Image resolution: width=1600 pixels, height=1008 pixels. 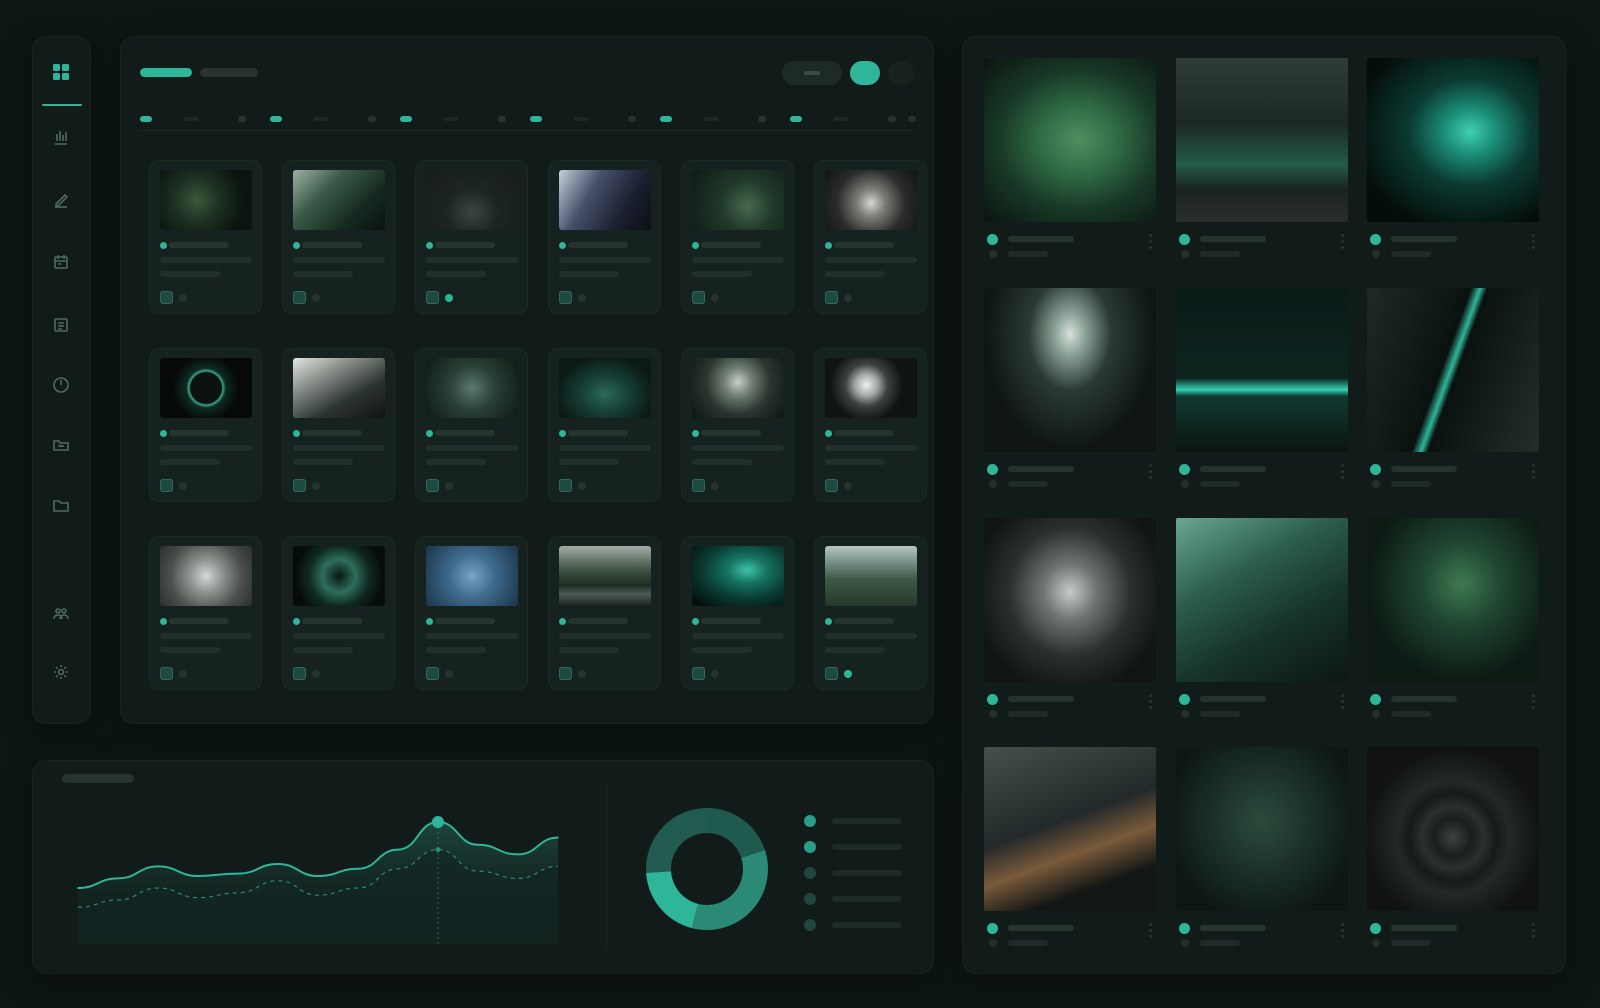 I want to click on card-thumbnail-spiral-shell, so click(x=339, y=576).